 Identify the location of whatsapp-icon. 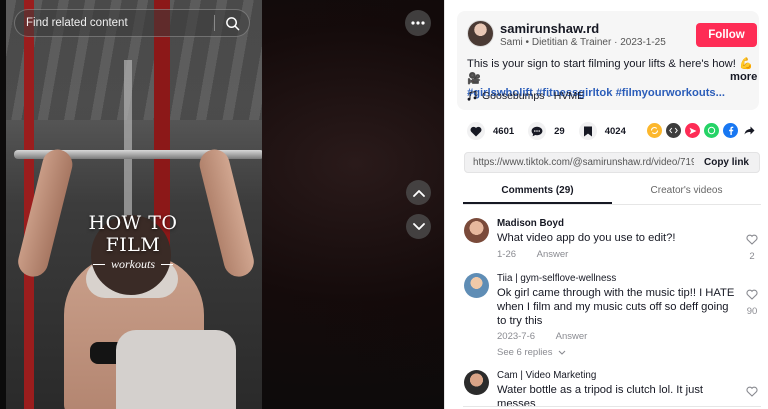
(711, 130).